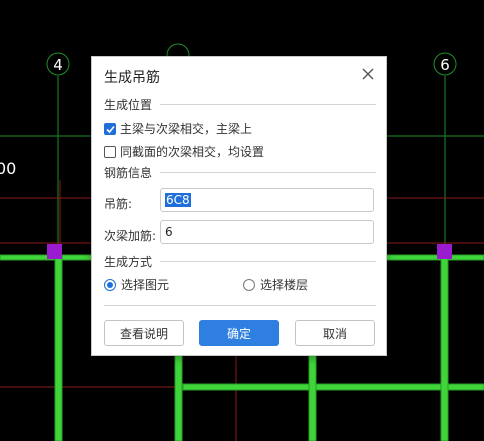 The height and width of the screenshot is (441, 484). I want to click on hanger-rebar-value: 6C8, so click(178, 200).